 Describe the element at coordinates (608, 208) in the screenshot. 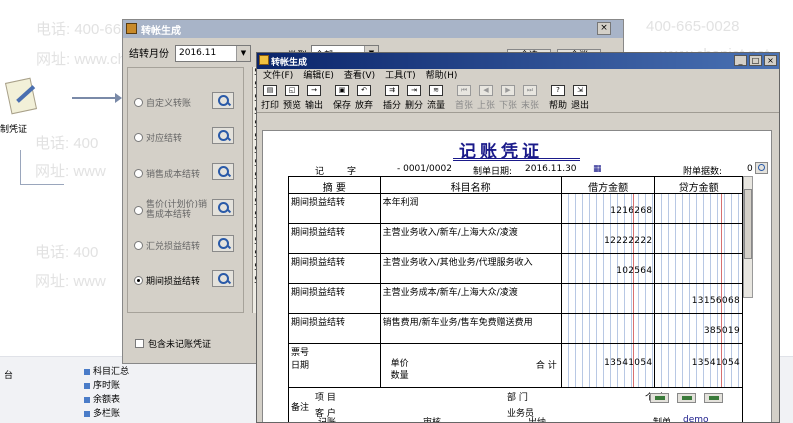

I see `debit-cell: 1216268` at that location.